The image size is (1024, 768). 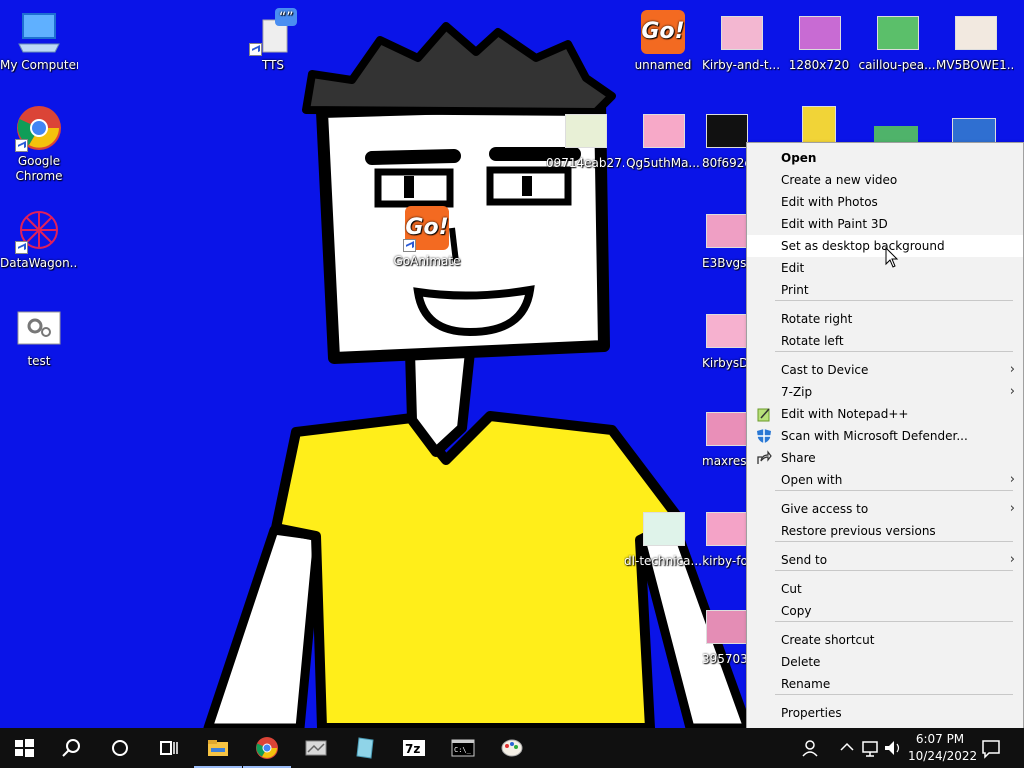 I want to click on desktop-icon-label: maxresd, so click(x=725, y=461).